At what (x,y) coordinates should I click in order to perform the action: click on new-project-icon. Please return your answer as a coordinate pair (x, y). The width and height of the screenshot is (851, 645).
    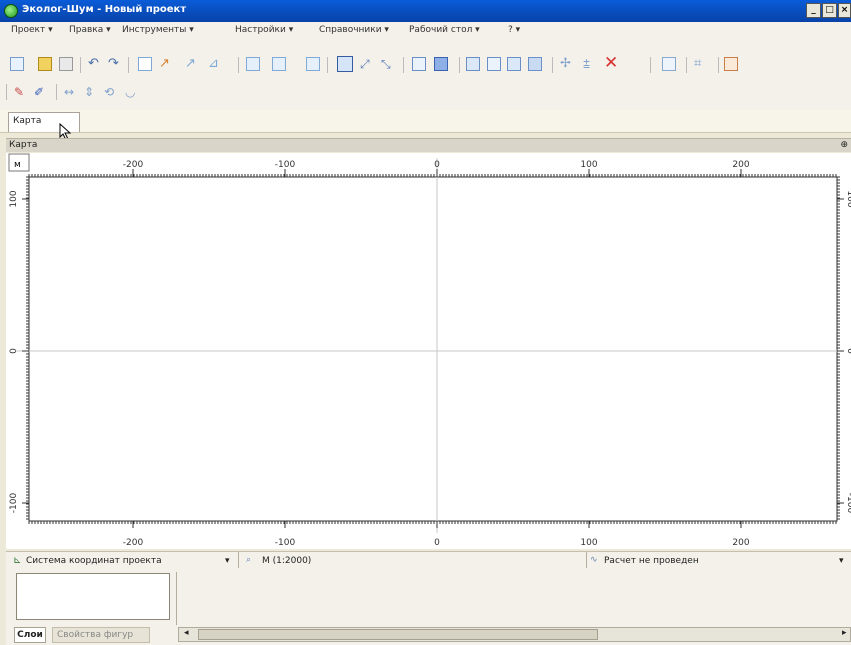
    Looking at the image, I should click on (17, 64).